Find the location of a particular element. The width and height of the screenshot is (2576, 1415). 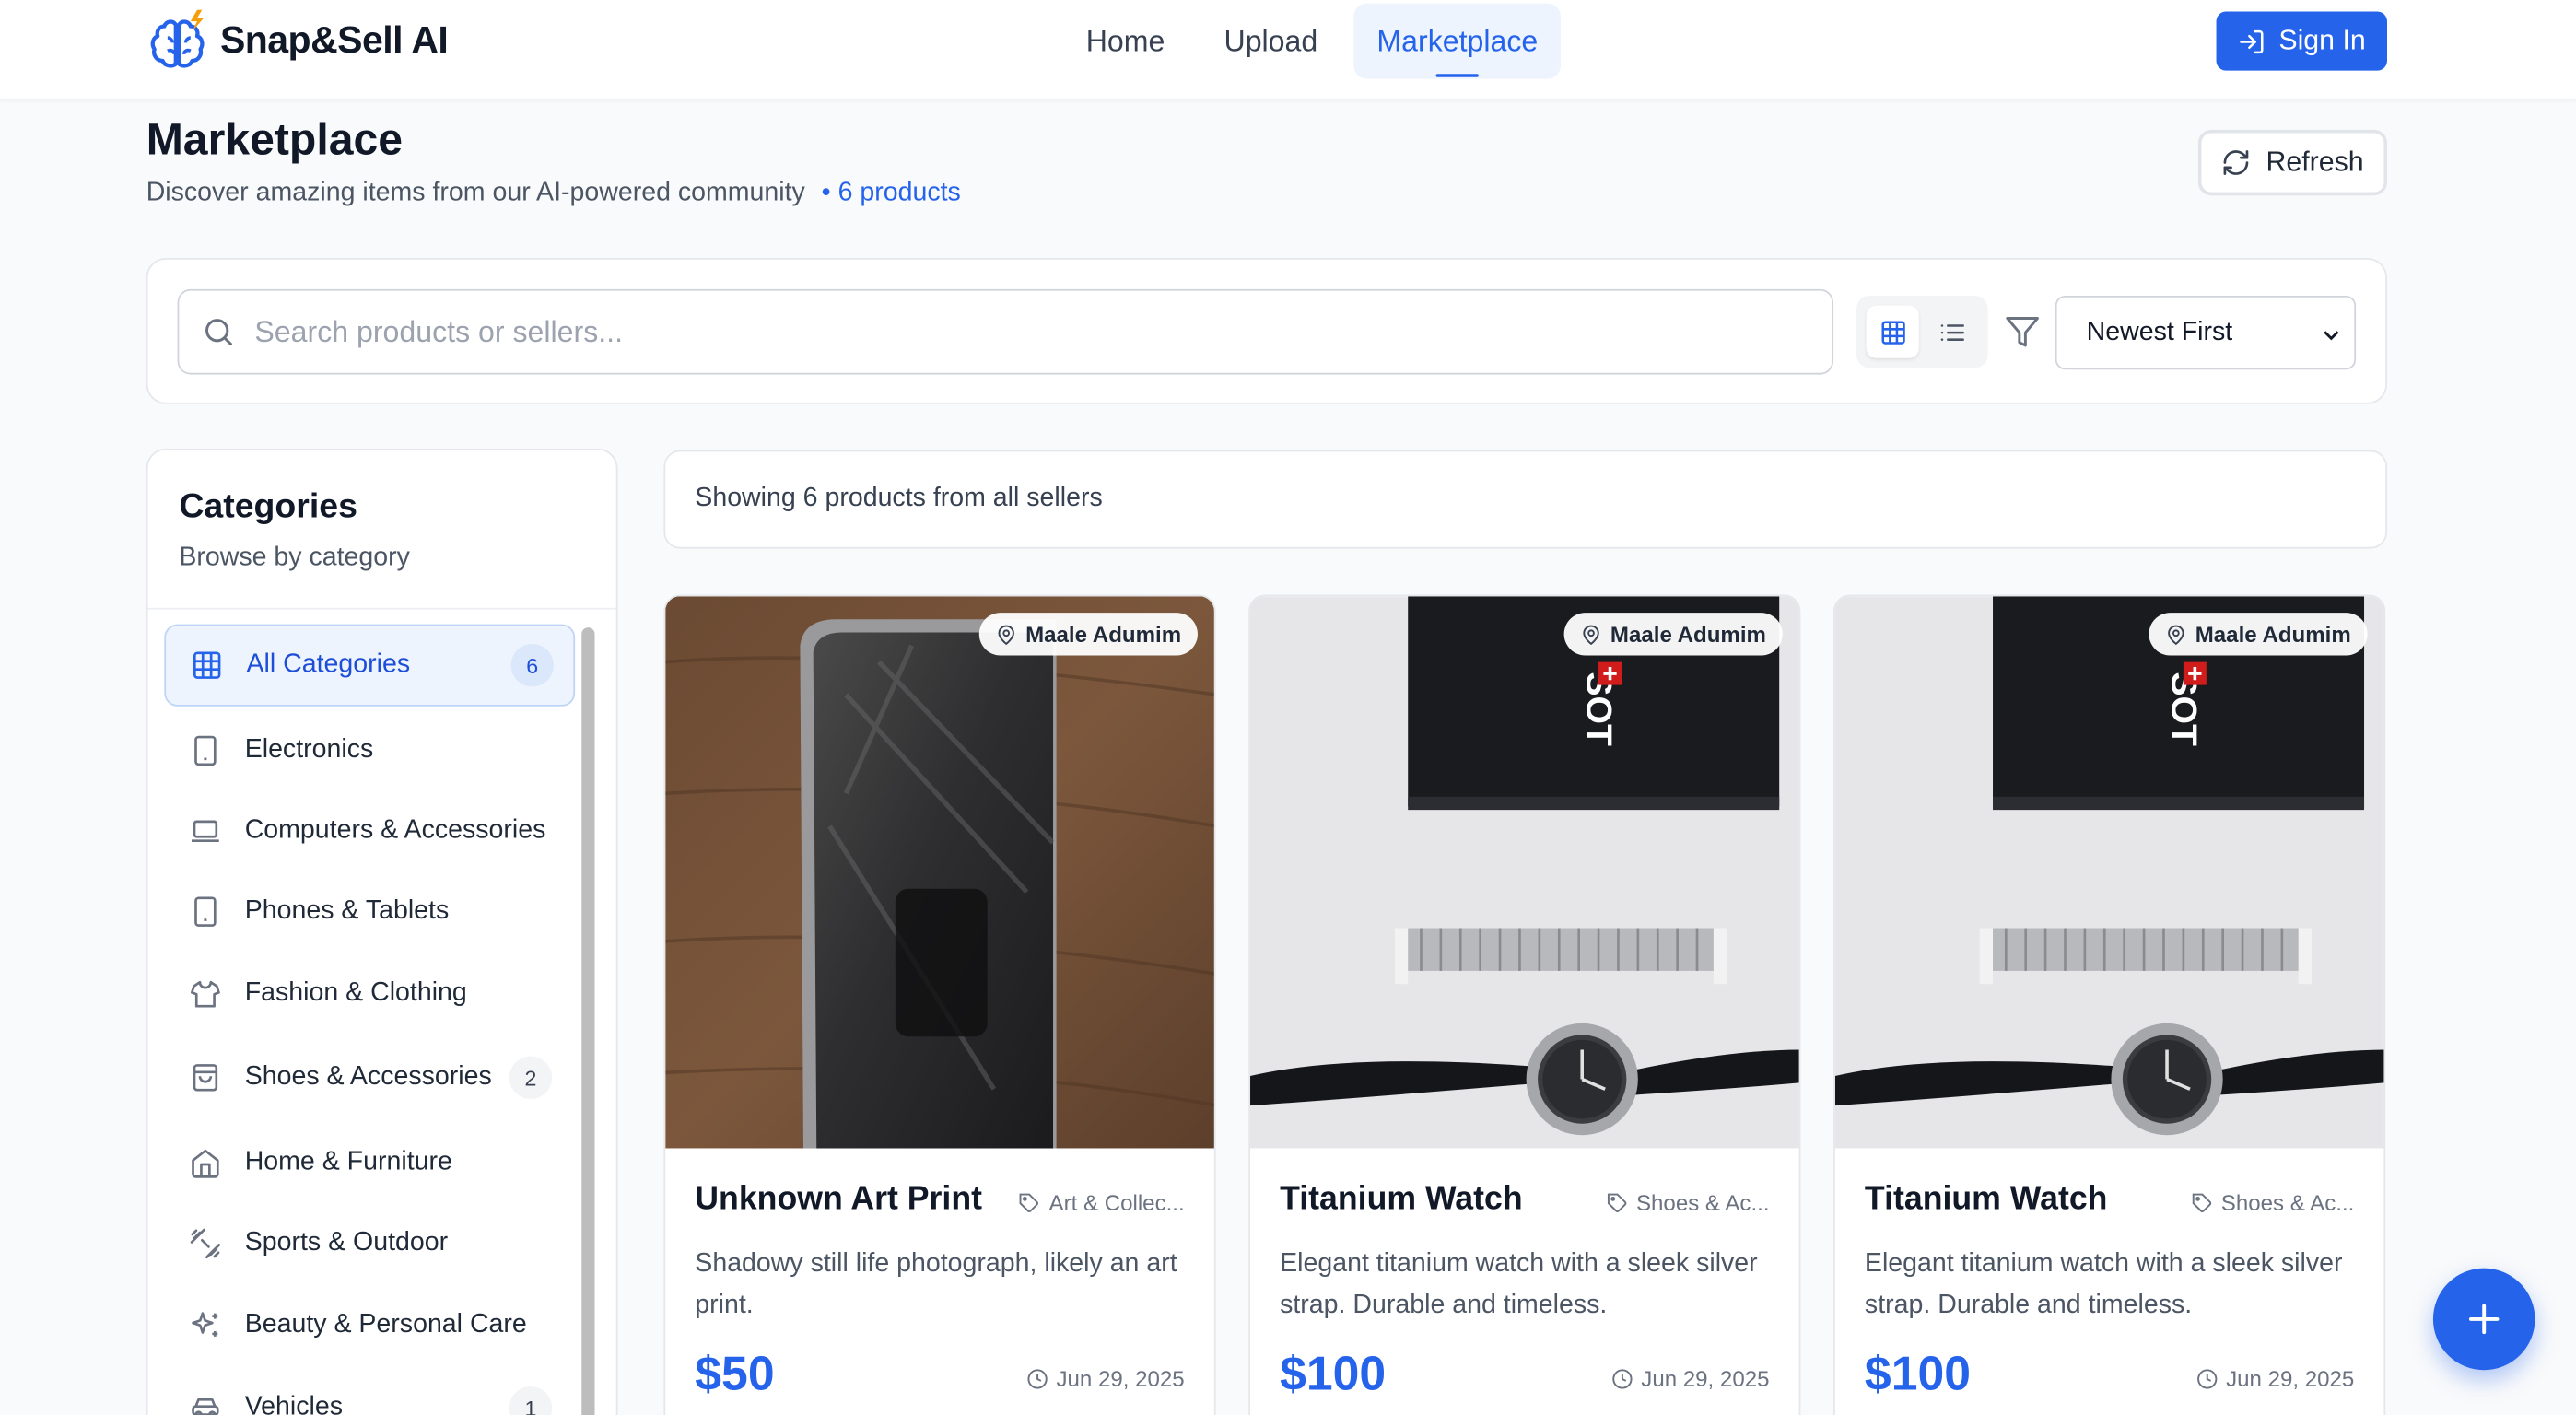

product-price: $50 is located at coordinates (735, 1375).